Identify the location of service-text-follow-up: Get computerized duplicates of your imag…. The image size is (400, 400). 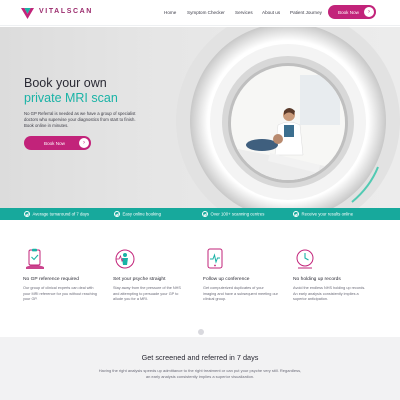
(240, 293).